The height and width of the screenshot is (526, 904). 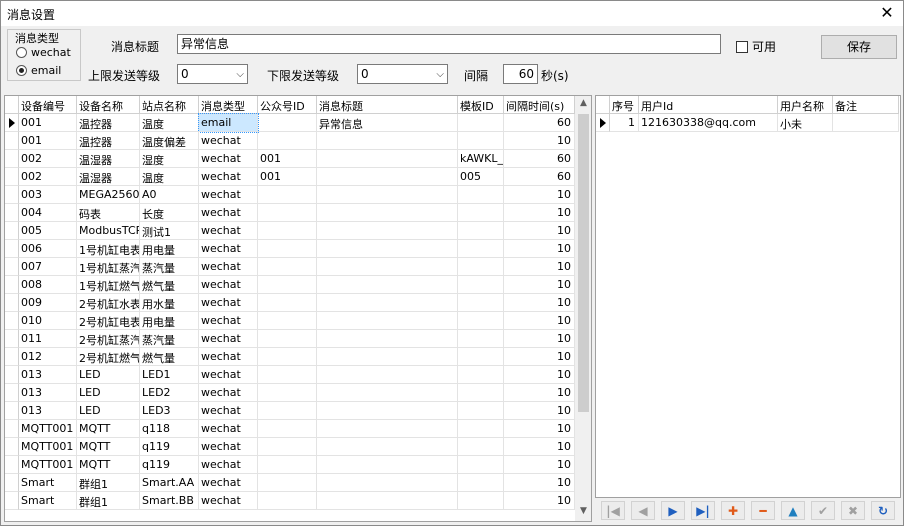 I want to click on column-header: 设备编号, so click(x=48, y=105).